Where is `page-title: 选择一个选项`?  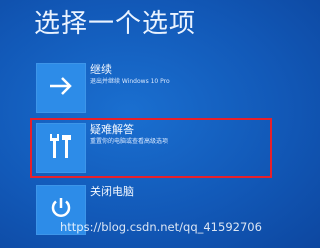
page-title: 选择一个选项 is located at coordinates (115, 24).